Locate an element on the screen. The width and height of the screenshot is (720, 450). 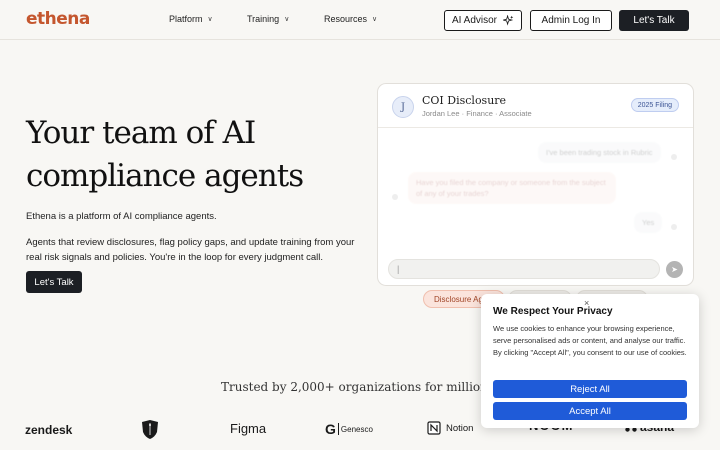
notion-label: Notion is located at coordinates (460, 428).